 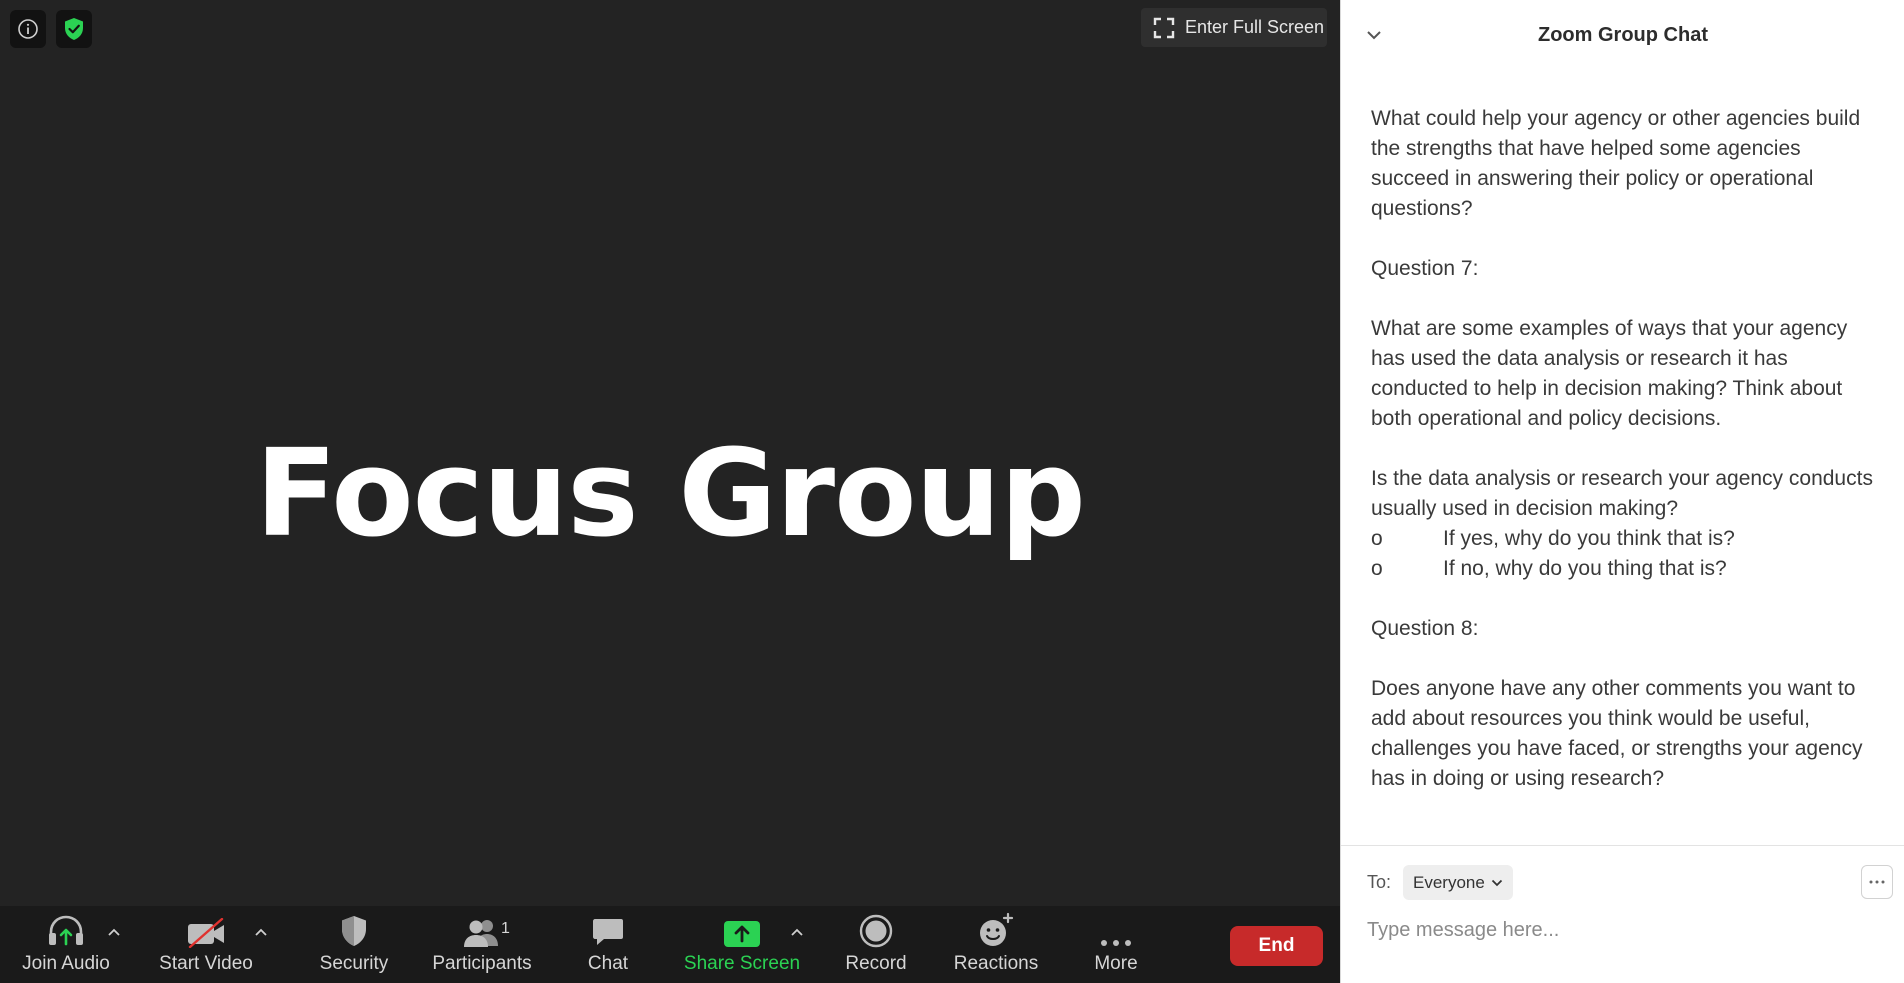 I want to click on record-button: Record, so click(x=876, y=944).